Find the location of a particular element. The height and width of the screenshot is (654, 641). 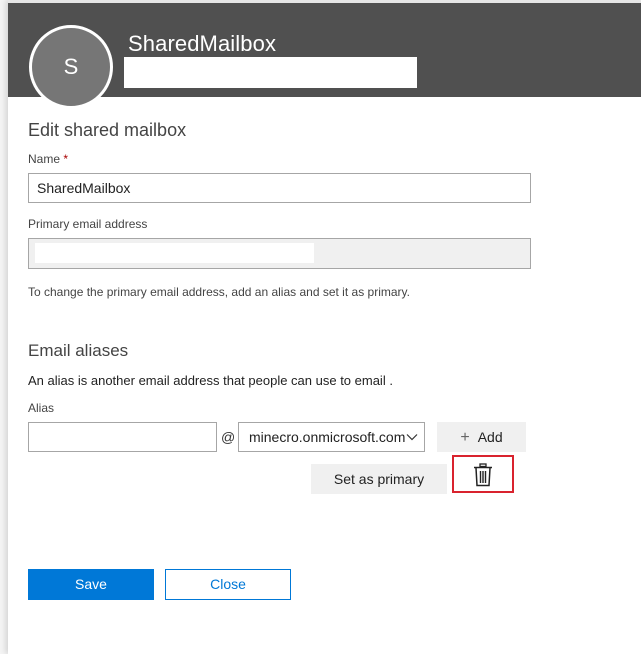

name-label-text: Name is located at coordinates (44, 159).